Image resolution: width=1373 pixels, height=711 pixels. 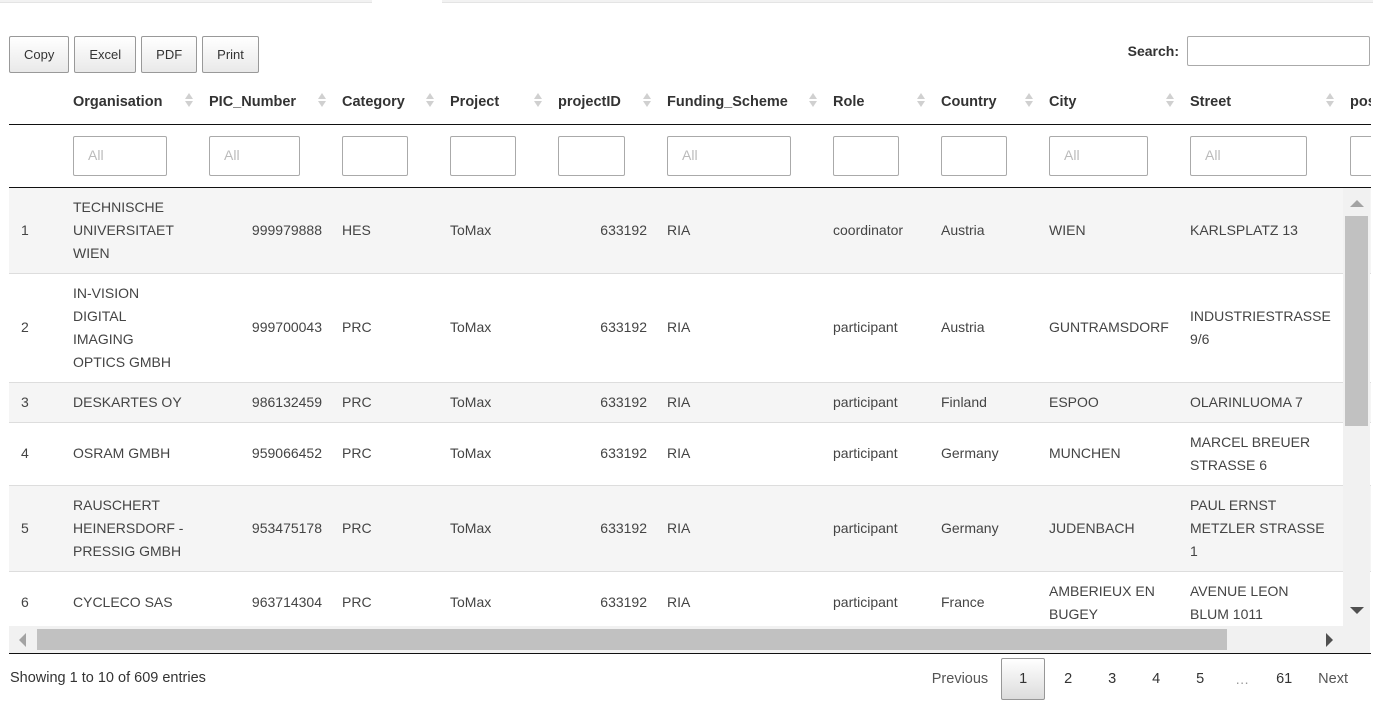 What do you see at coordinates (253, 101) in the screenshot?
I see `col-header-label: PIC_Number` at bounding box center [253, 101].